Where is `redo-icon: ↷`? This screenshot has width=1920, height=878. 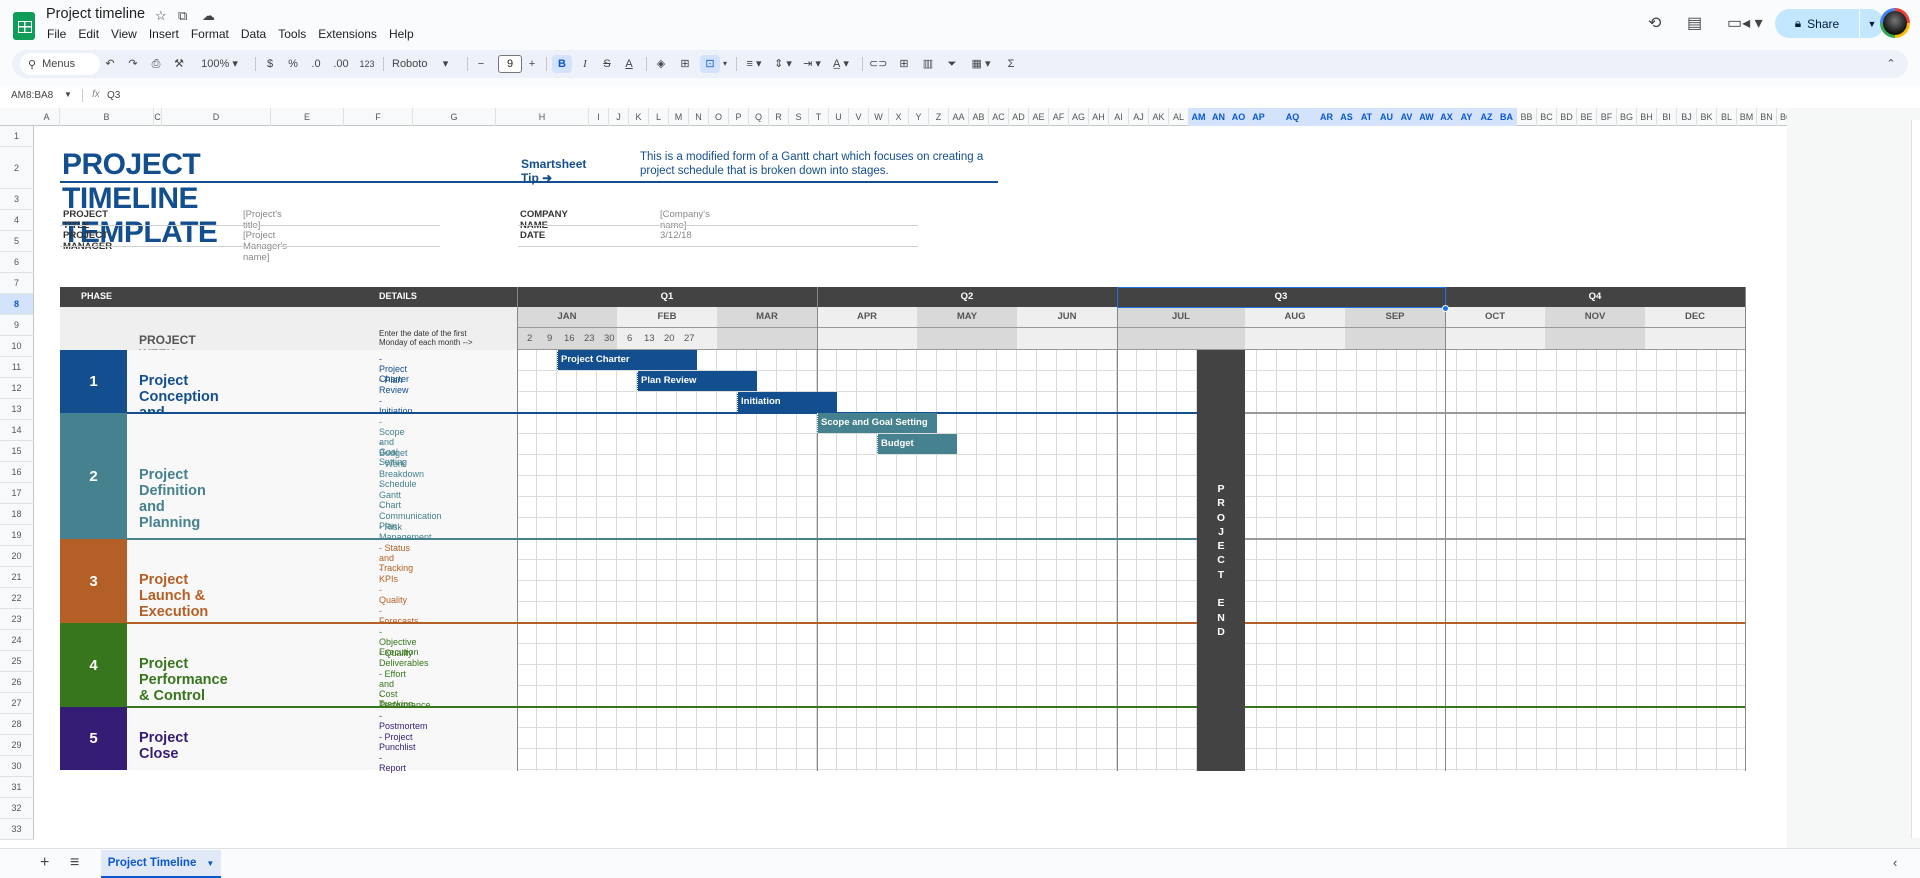 redo-icon: ↷ is located at coordinates (133, 64).